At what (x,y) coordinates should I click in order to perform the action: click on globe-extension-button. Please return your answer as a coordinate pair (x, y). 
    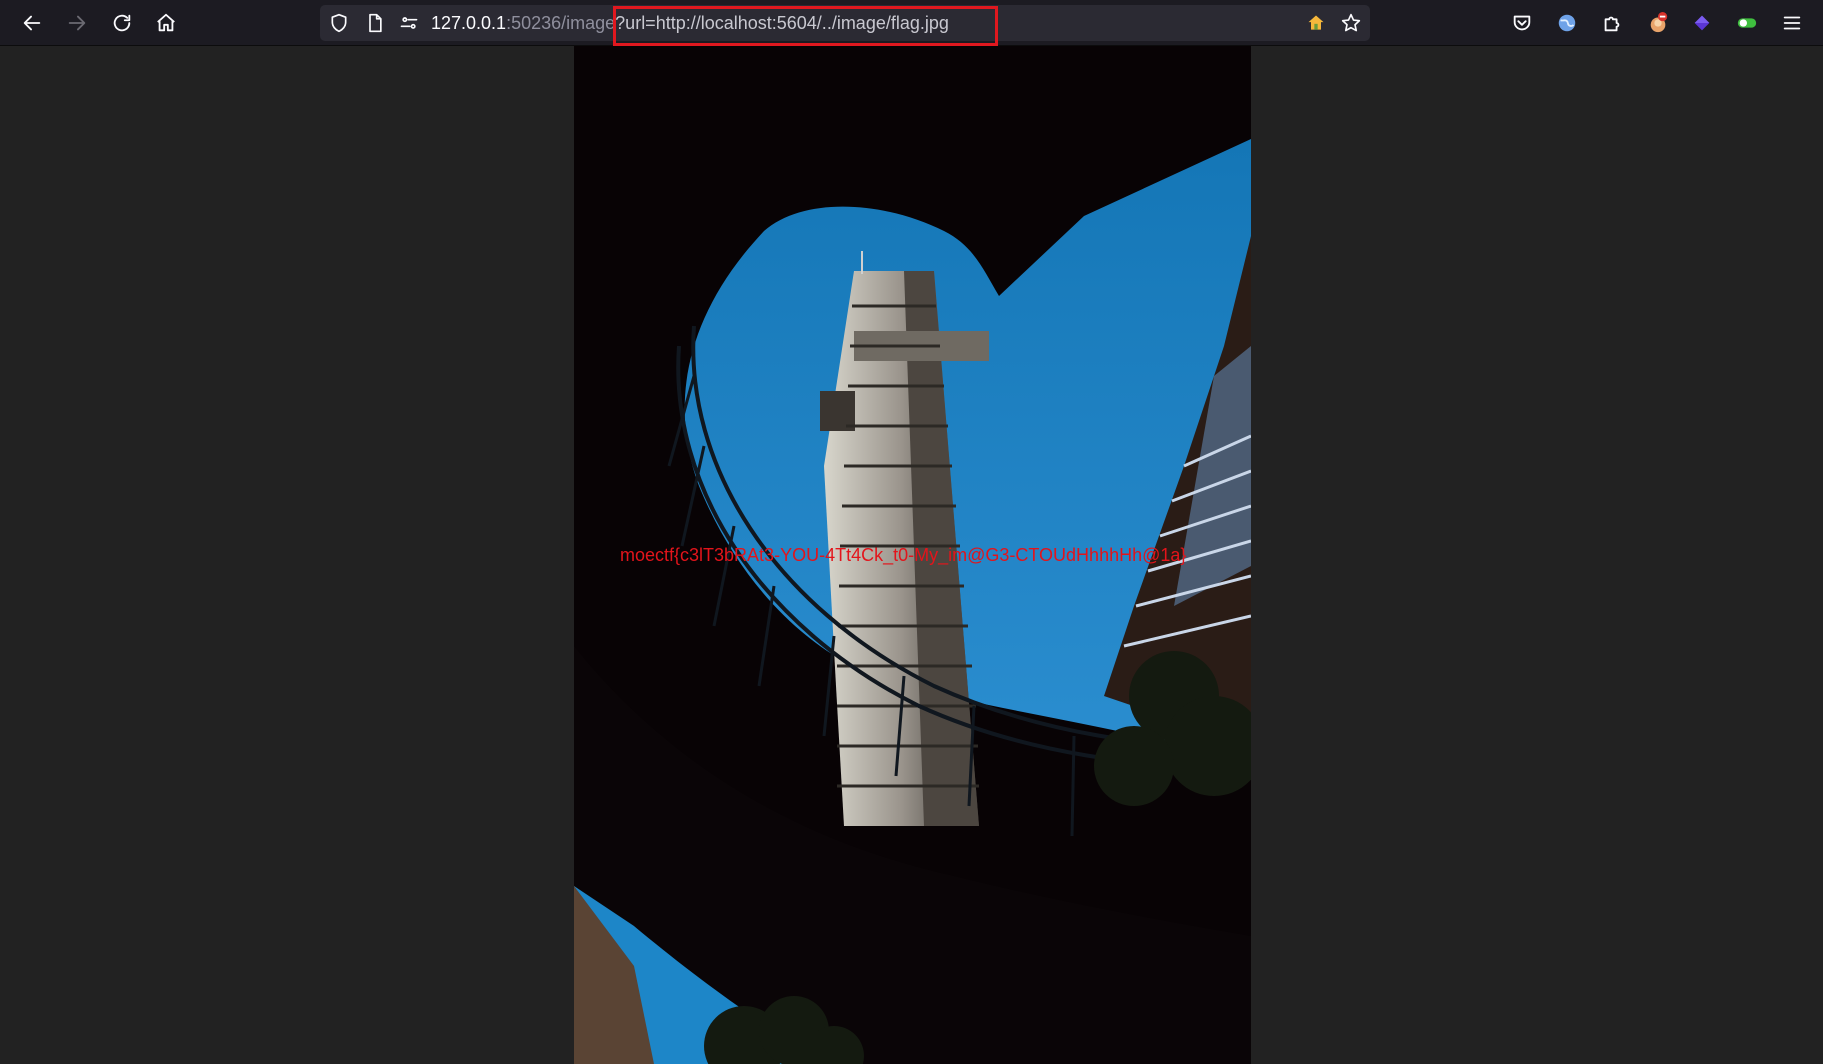
    Looking at the image, I should click on (1567, 23).